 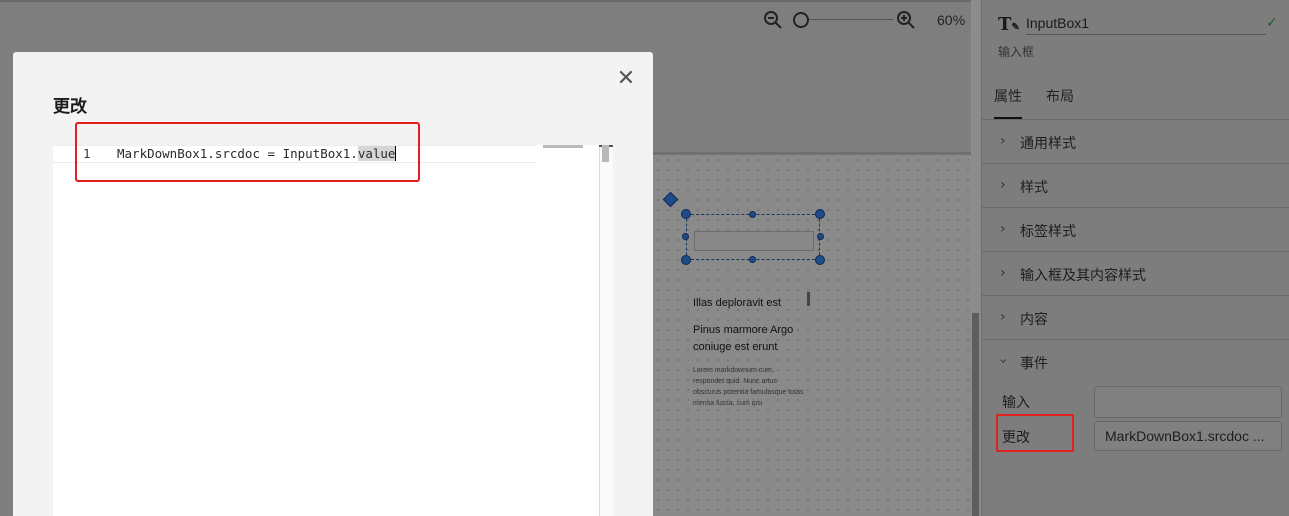 I want to click on component-type-label: 输入框, so click(x=1016, y=52).